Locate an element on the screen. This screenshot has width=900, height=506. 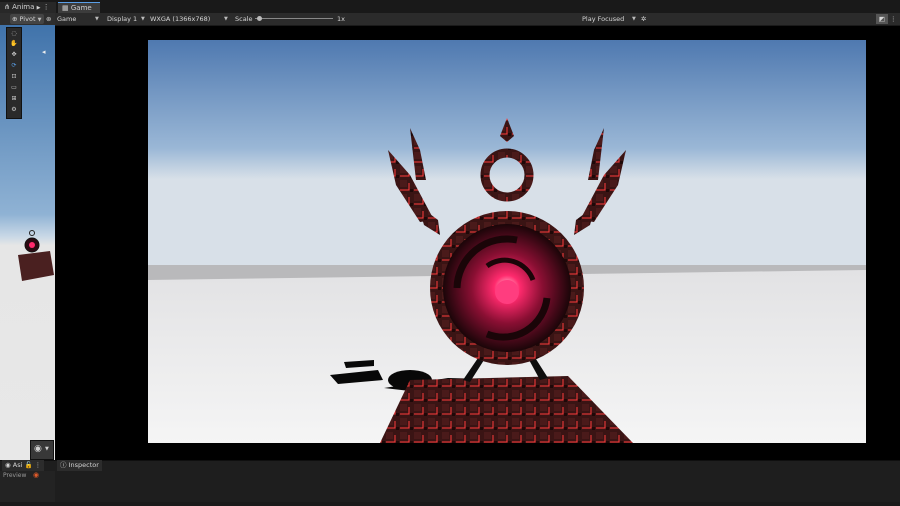
game-view-select-label: Game is located at coordinates (67, 19).